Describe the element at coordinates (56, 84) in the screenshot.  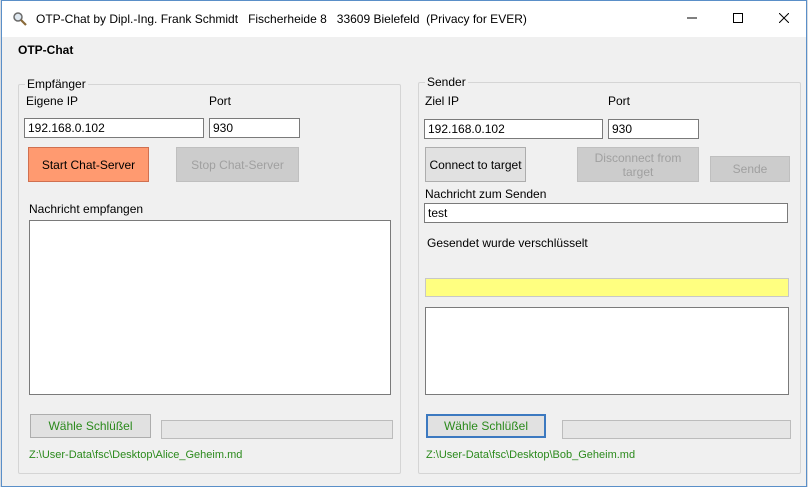
I see `receiver-group-title: Empfänger` at that location.